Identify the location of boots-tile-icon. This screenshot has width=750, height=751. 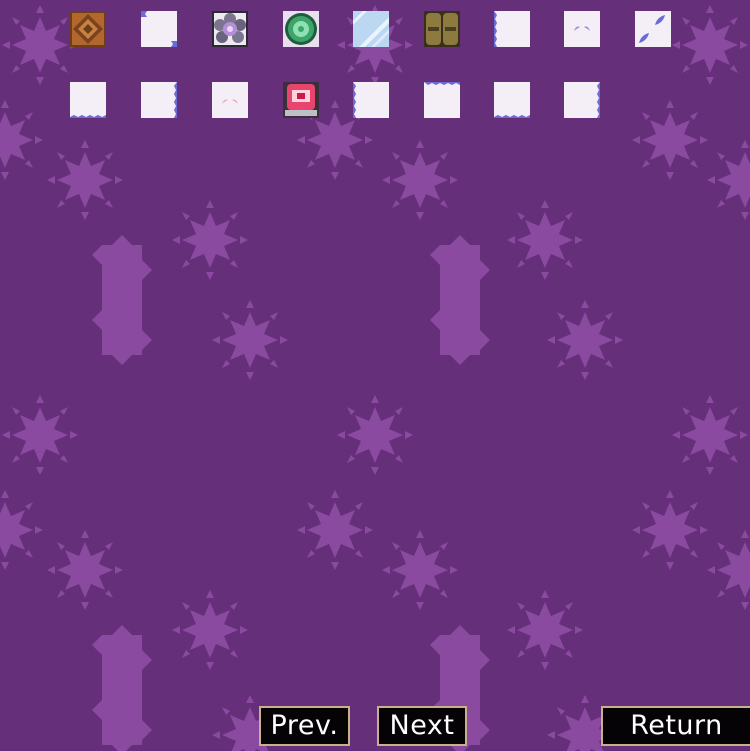
(442, 29).